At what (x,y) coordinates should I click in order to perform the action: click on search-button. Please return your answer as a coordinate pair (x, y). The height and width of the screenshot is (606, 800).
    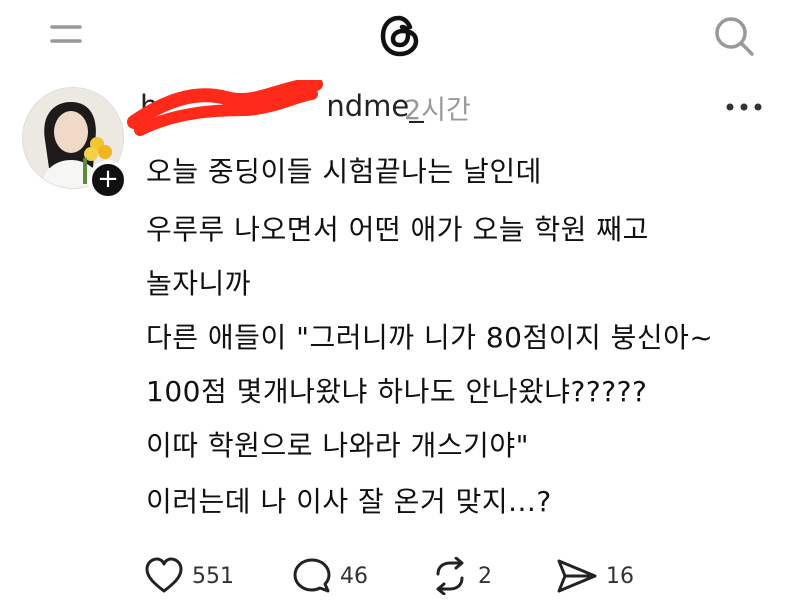
    Looking at the image, I should click on (734, 36).